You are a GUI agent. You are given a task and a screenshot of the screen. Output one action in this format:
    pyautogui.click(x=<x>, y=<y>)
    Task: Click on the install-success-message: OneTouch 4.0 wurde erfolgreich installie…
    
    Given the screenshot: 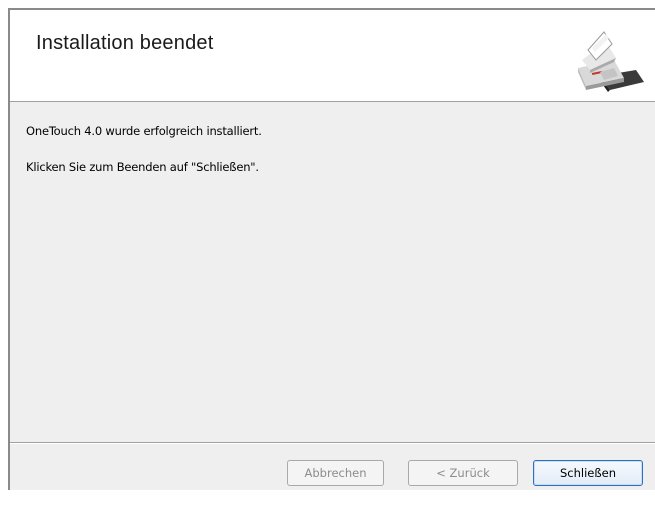 What is the action you would take?
    pyautogui.click(x=144, y=131)
    